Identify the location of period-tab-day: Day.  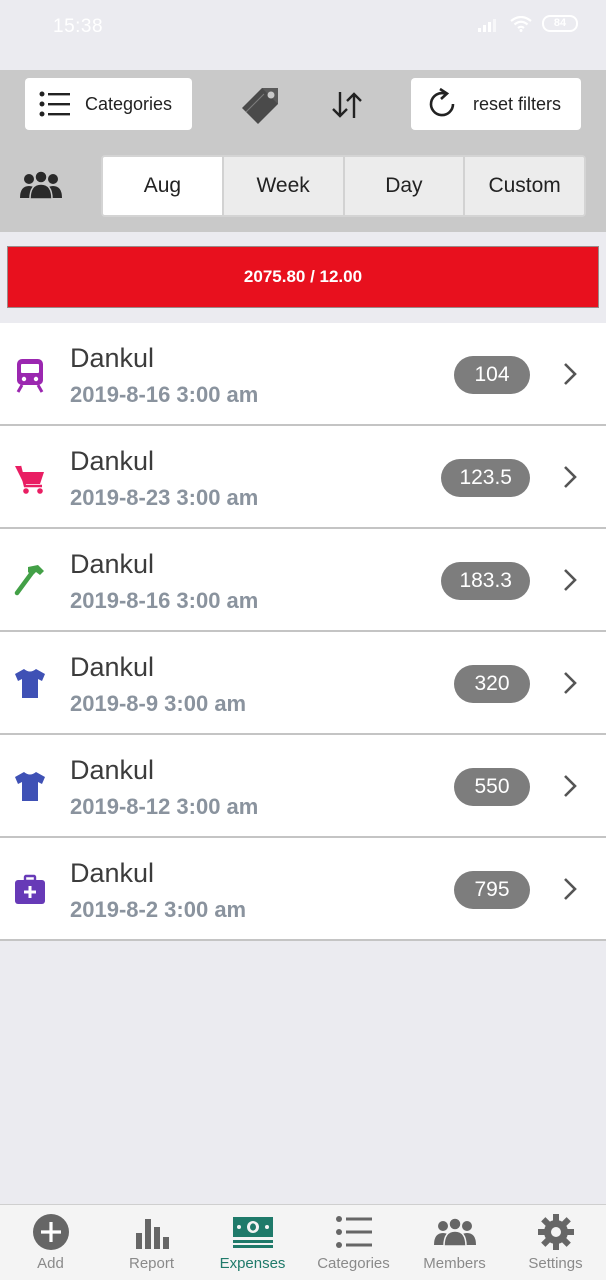
(405, 186).